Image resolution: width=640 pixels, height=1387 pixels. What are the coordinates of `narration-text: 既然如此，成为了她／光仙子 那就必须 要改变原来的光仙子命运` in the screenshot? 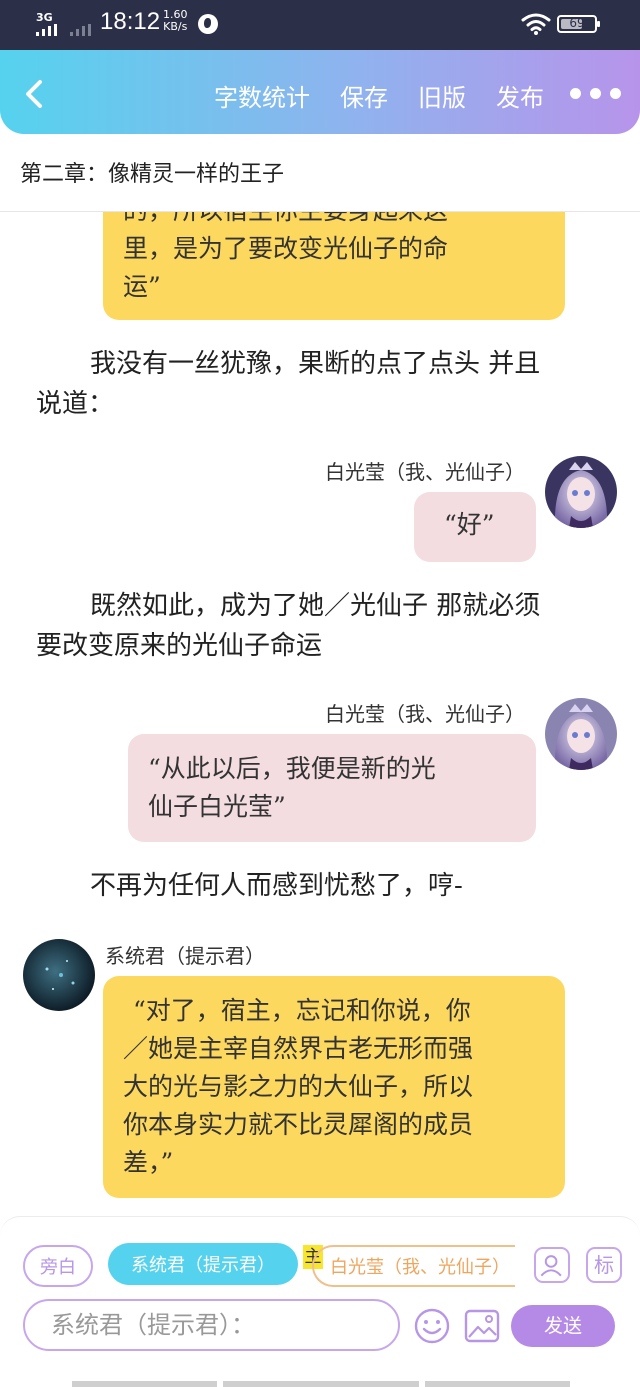 It's located at (326, 626).